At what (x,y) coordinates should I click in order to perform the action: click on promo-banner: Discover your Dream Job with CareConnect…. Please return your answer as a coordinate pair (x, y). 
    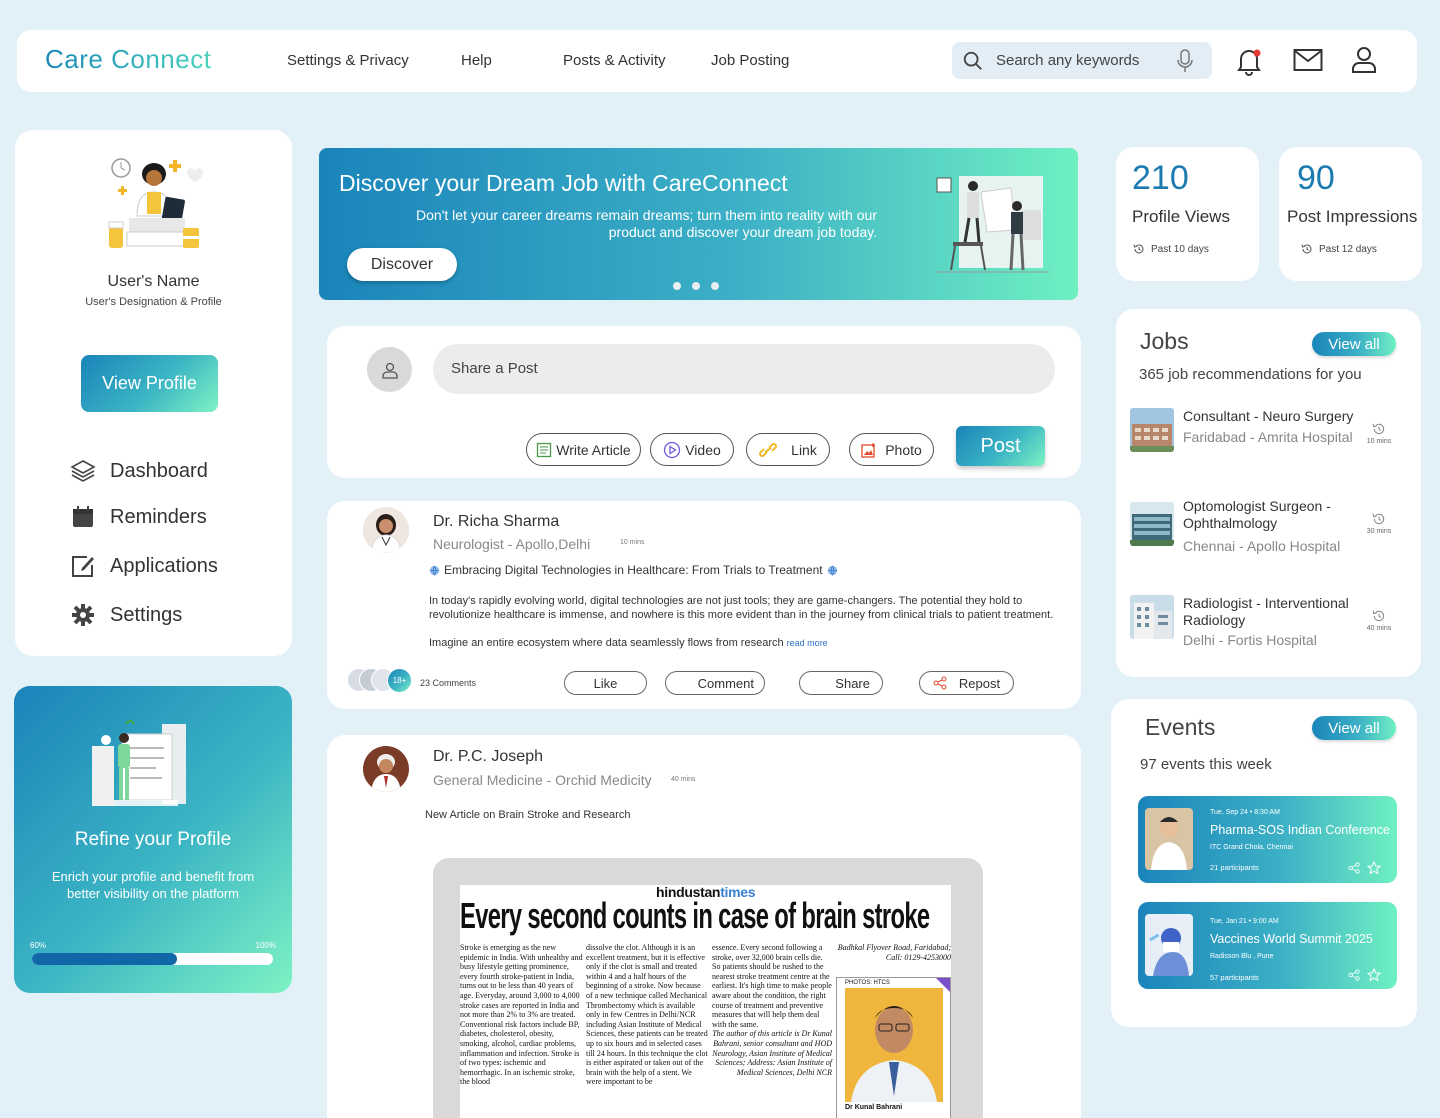
    Looking at the image, I should click on (698, 224).